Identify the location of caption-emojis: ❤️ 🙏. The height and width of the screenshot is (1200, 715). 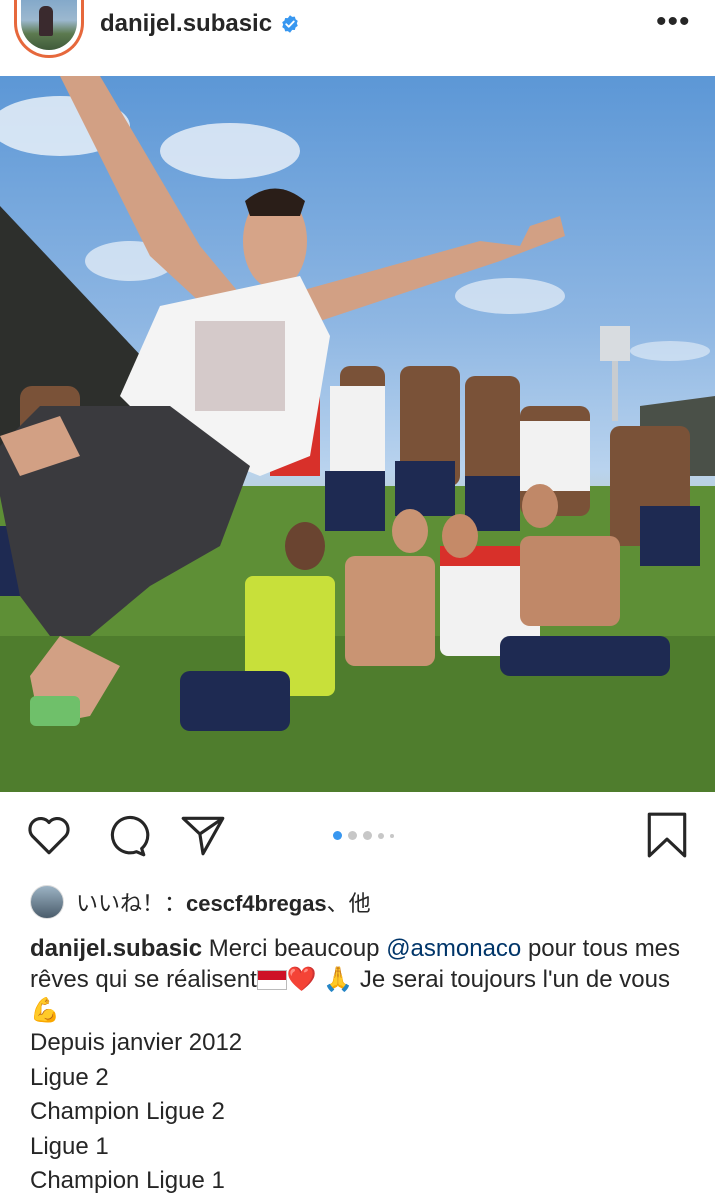
(320, 979).